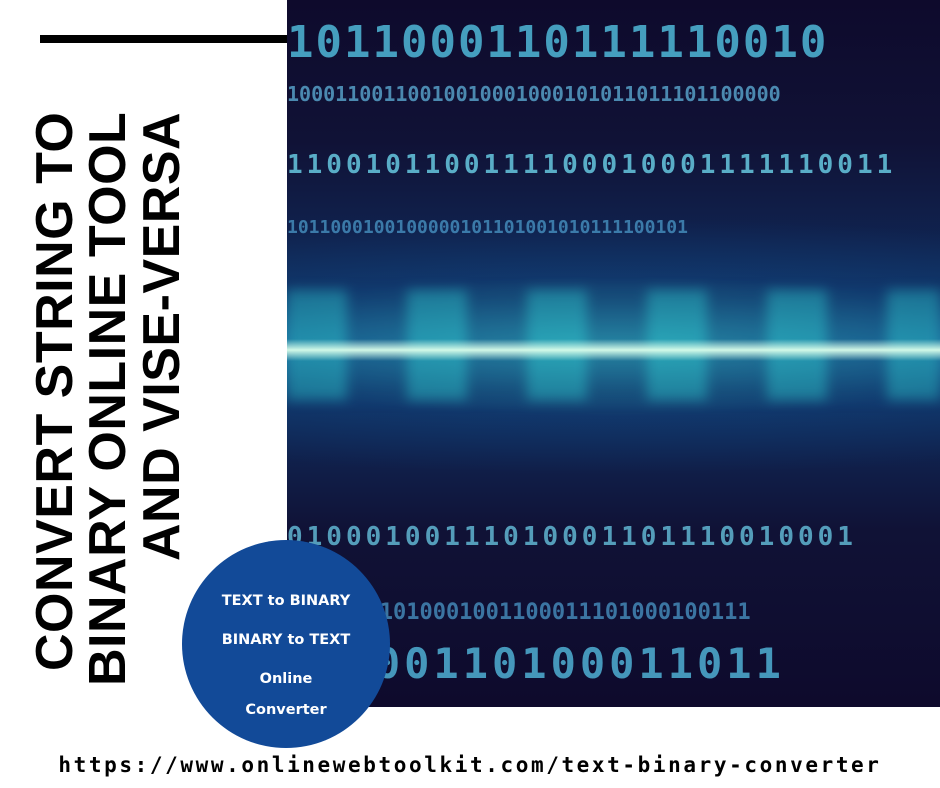 This screenshot has width=940, height=788. What do you see at coordinates (572, 537) in the screenshot?
I see `binary-row-5: 01000100111010001101110010001` at bounding box center [572, 537].